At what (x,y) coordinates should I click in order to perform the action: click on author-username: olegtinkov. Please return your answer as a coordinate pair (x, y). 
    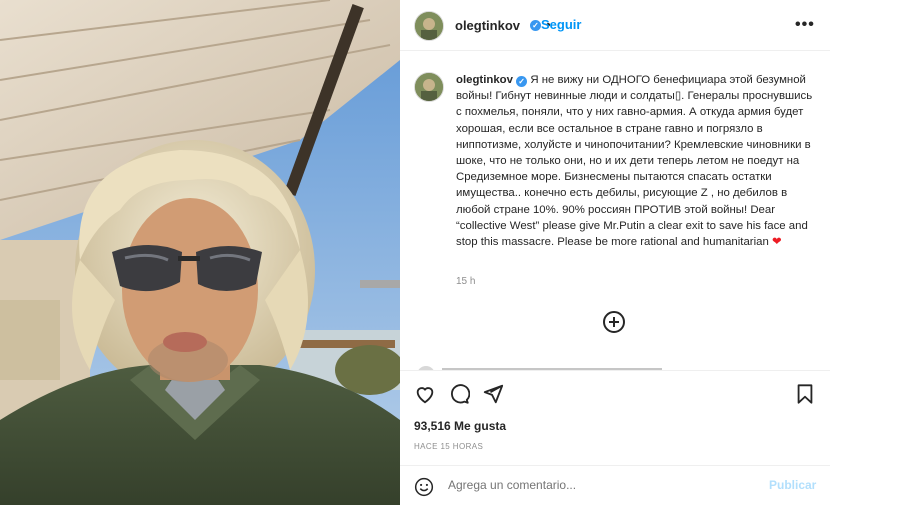
    Looking at the image, I should click on (487, 25).